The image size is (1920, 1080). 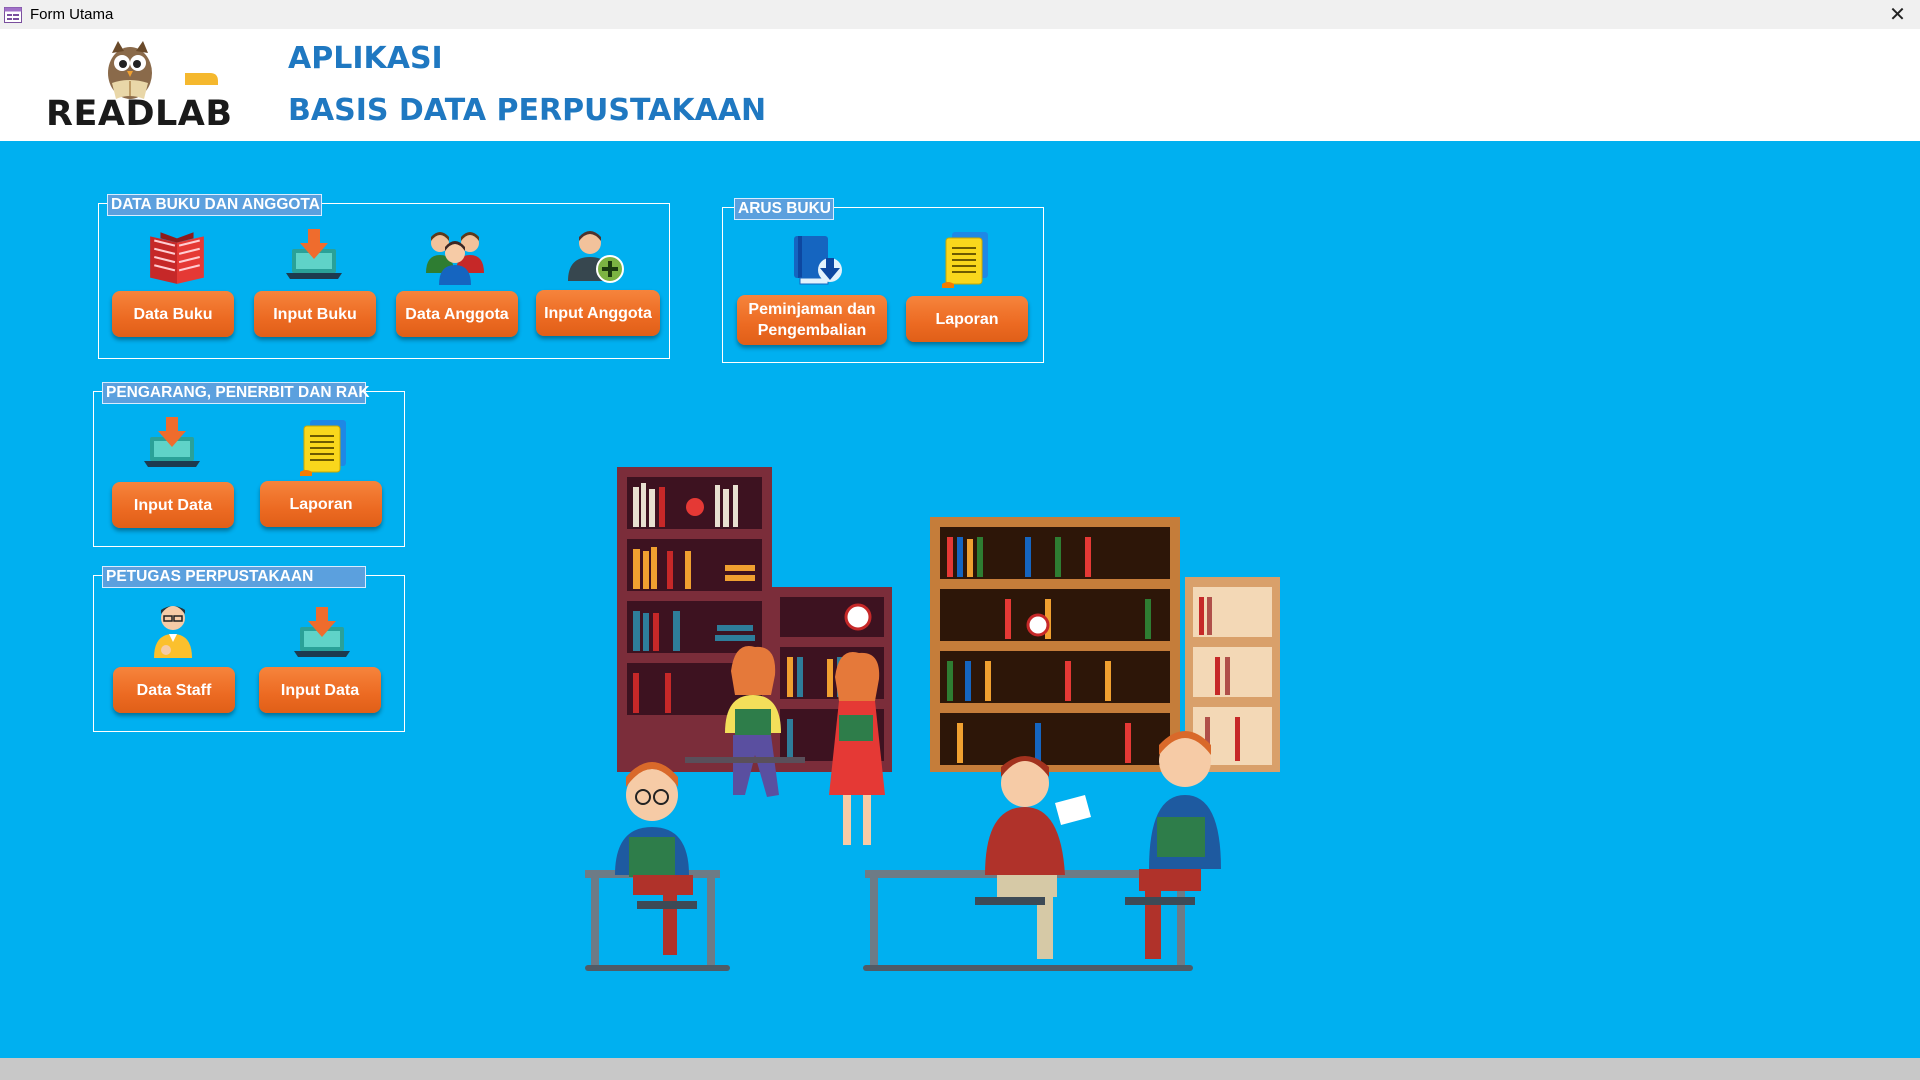 What do you see at coordinates (13, 14) in the screenshot?
I see `form-app-icon` at bounding box center [13, 14].